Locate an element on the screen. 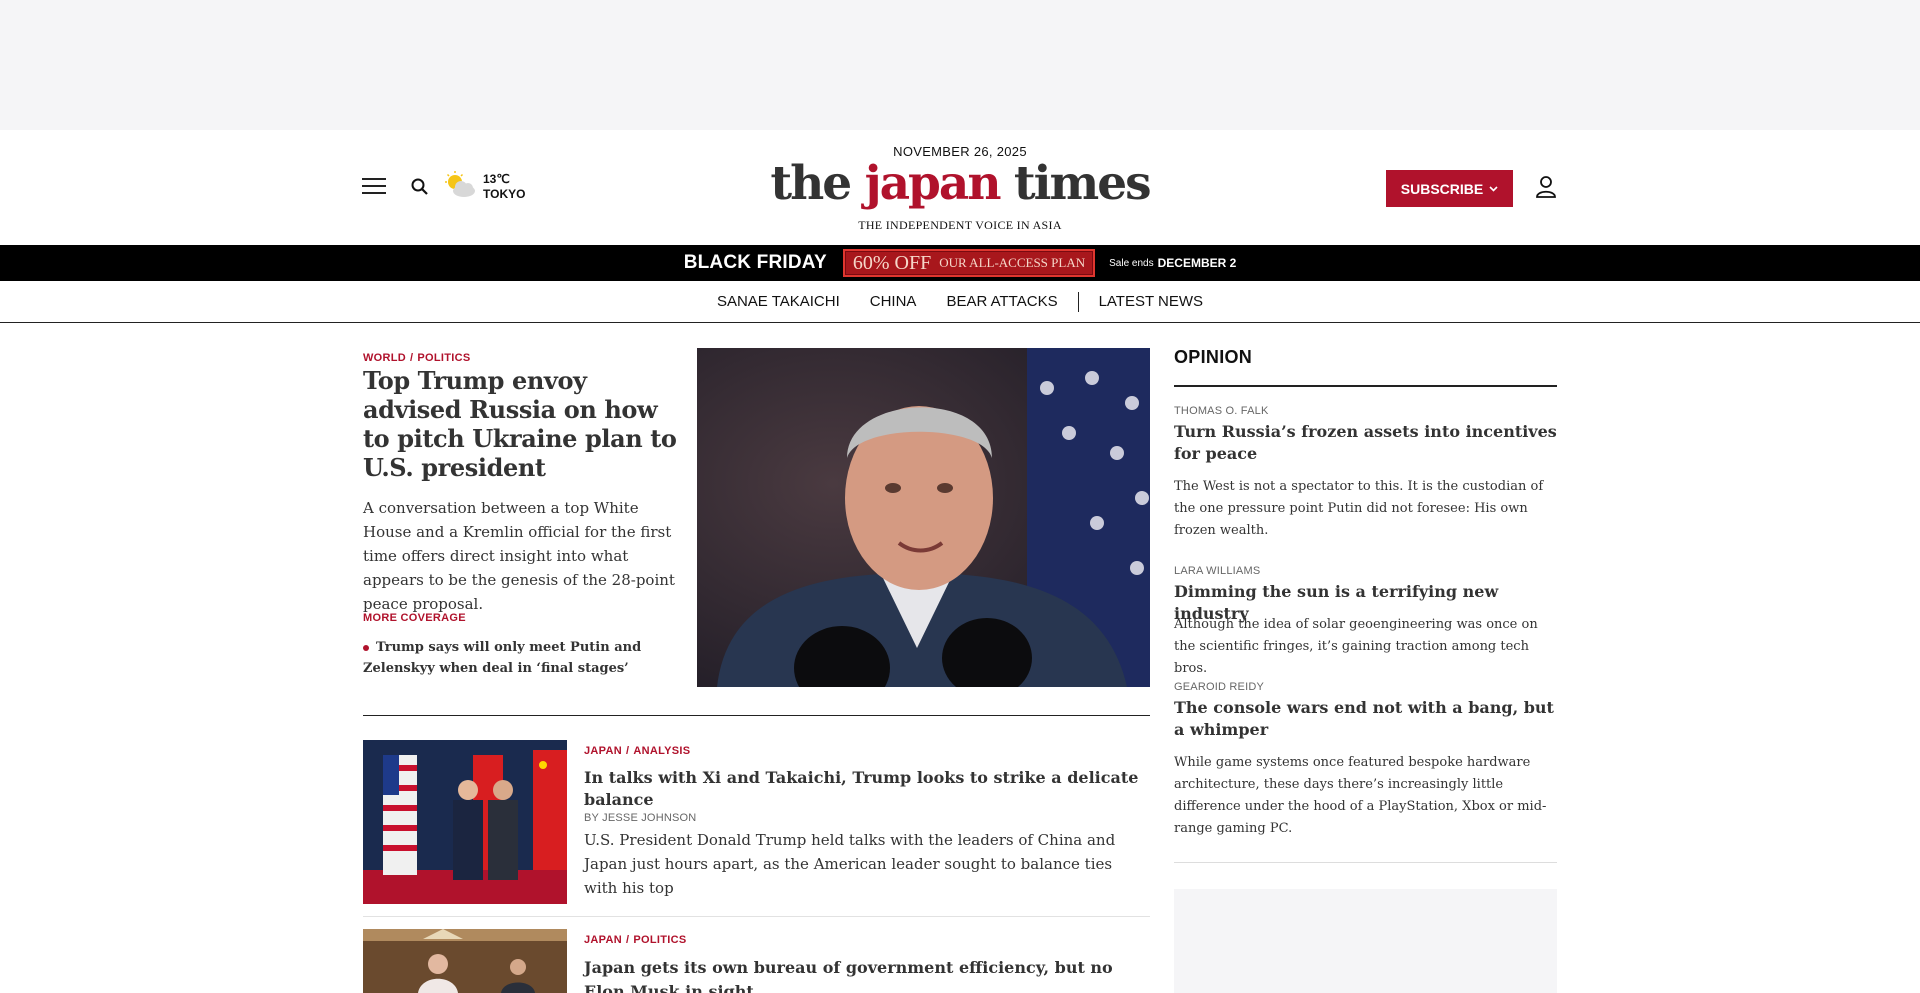 This screenshot has width=1920, height=993. promo-ends-date: DECEMBER 2 is located at coordinates (1197, 263).